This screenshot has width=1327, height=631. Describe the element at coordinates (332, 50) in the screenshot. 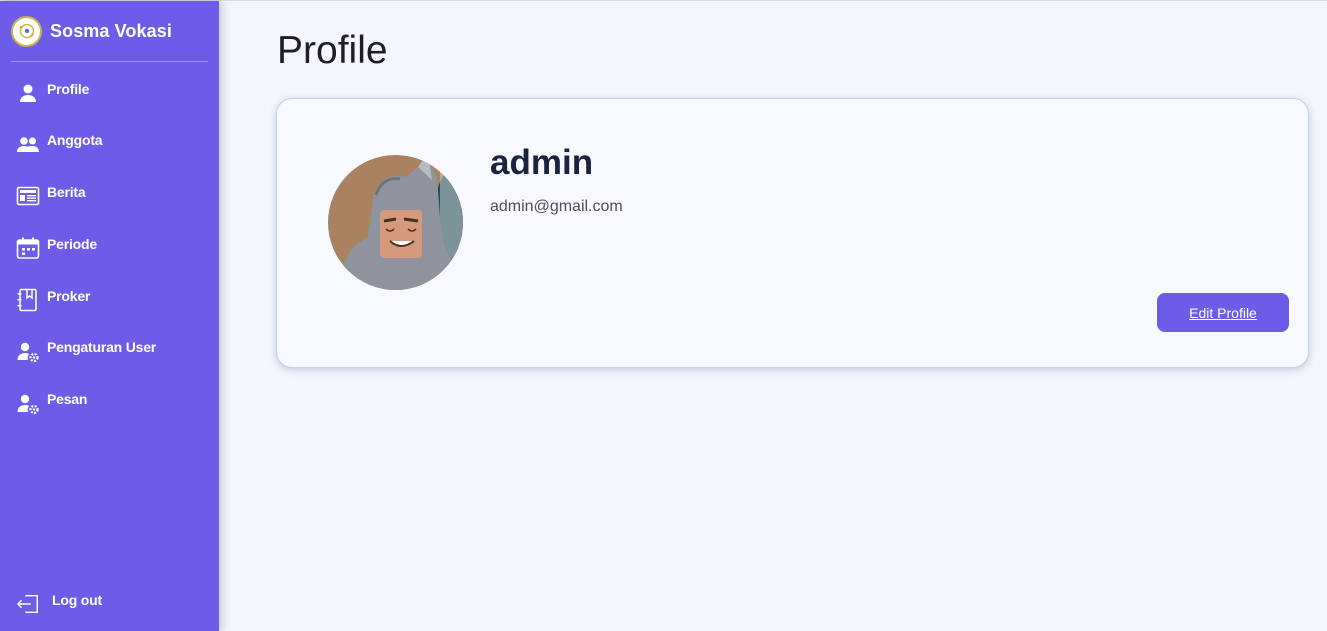

I see `page-title: Profile` at that location.